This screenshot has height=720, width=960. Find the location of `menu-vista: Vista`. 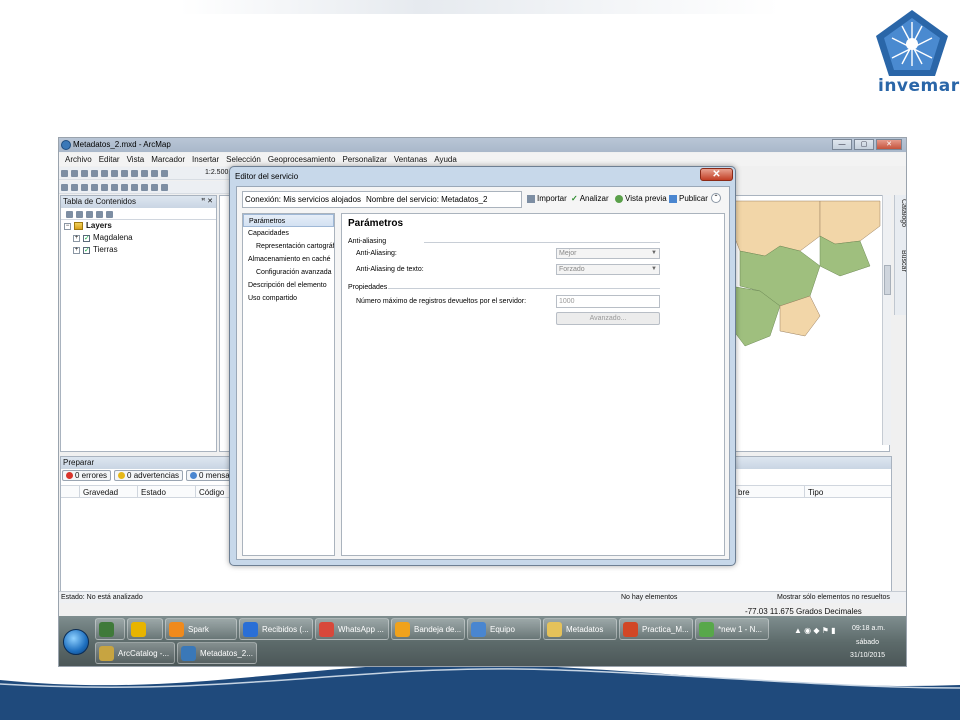

menu-vista: Vista is located at coordinates (136, 159).